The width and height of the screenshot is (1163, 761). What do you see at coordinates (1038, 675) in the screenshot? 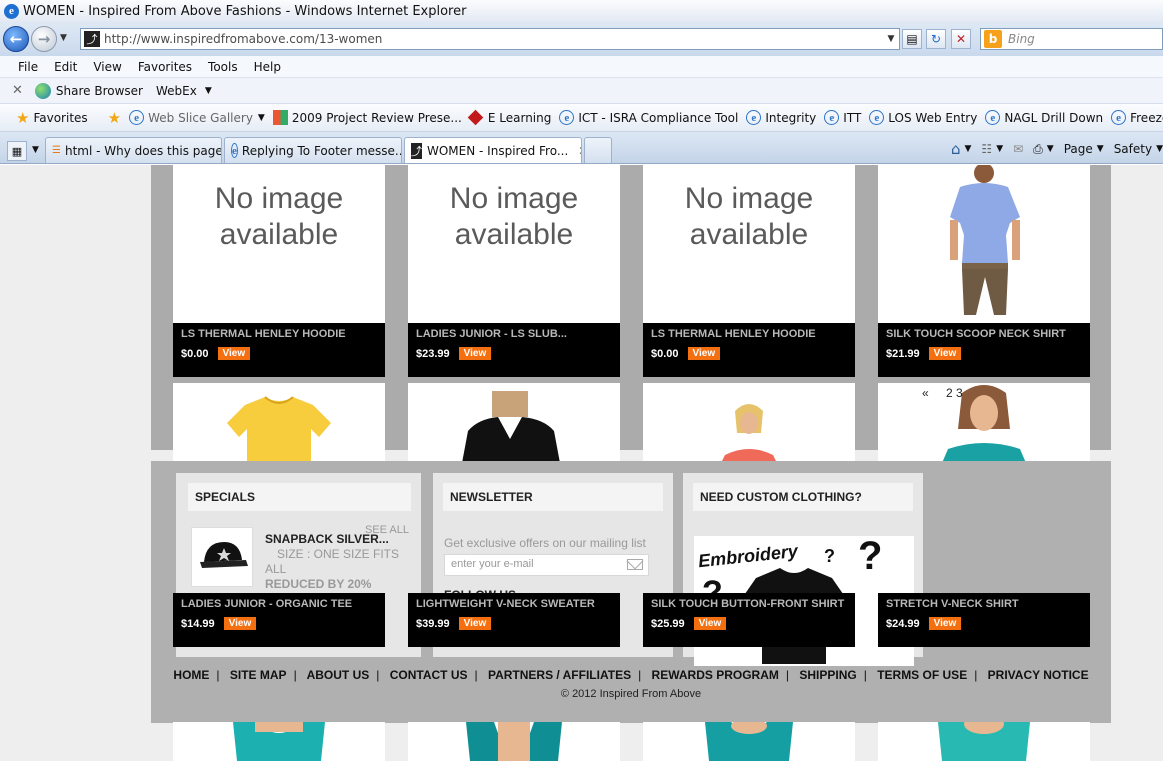
I see `footer-link-privacy: PRIVACY NOTICE` at bounding box center [1038, 675].